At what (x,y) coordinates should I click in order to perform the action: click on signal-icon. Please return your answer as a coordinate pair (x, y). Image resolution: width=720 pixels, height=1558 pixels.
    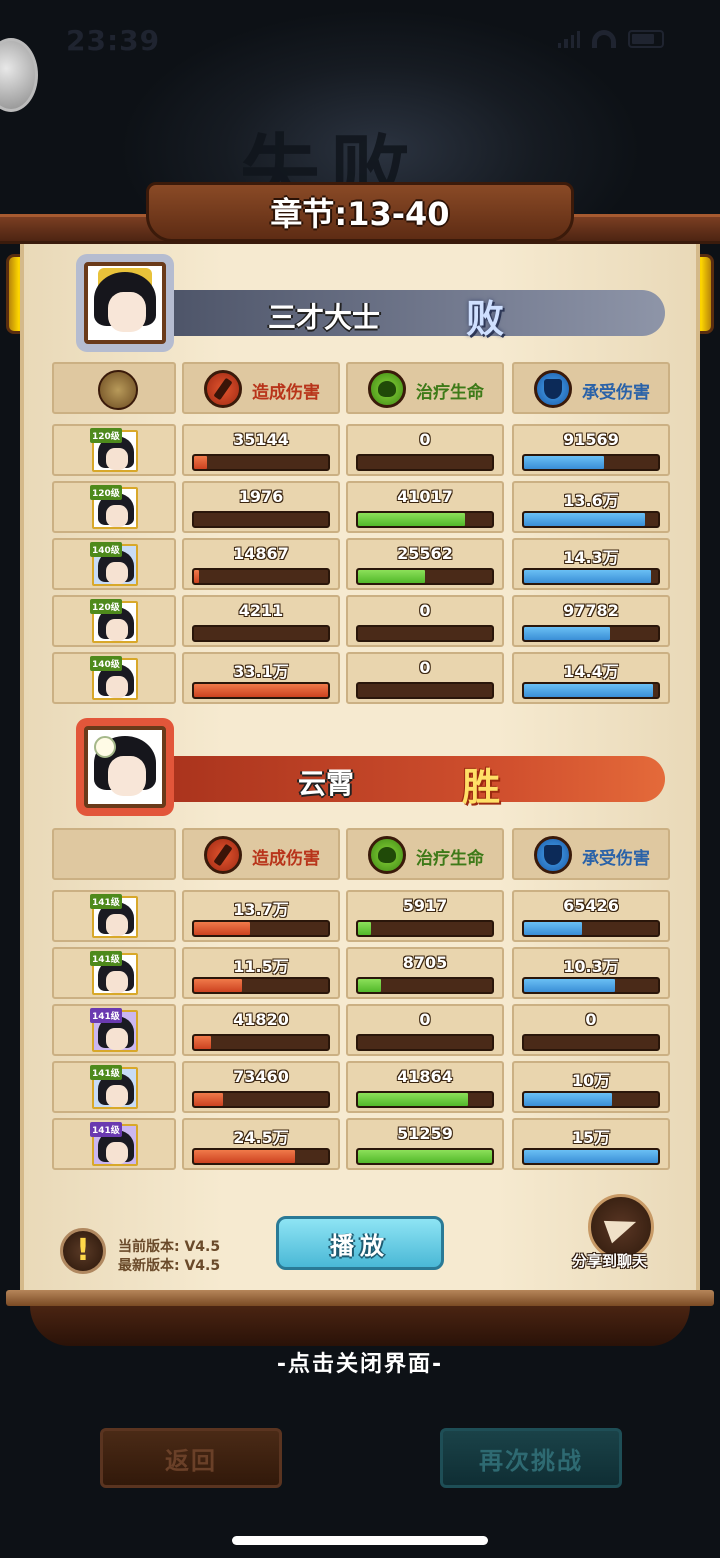
    Looking at the image, I should click on (569, 39).